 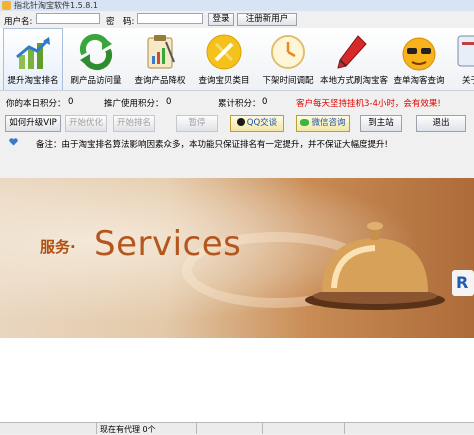 What do you see at coordinates (224, 81) in the screenshot?
I see `tool-label: 查询宝贝类目` at bounding box center [224, 81].